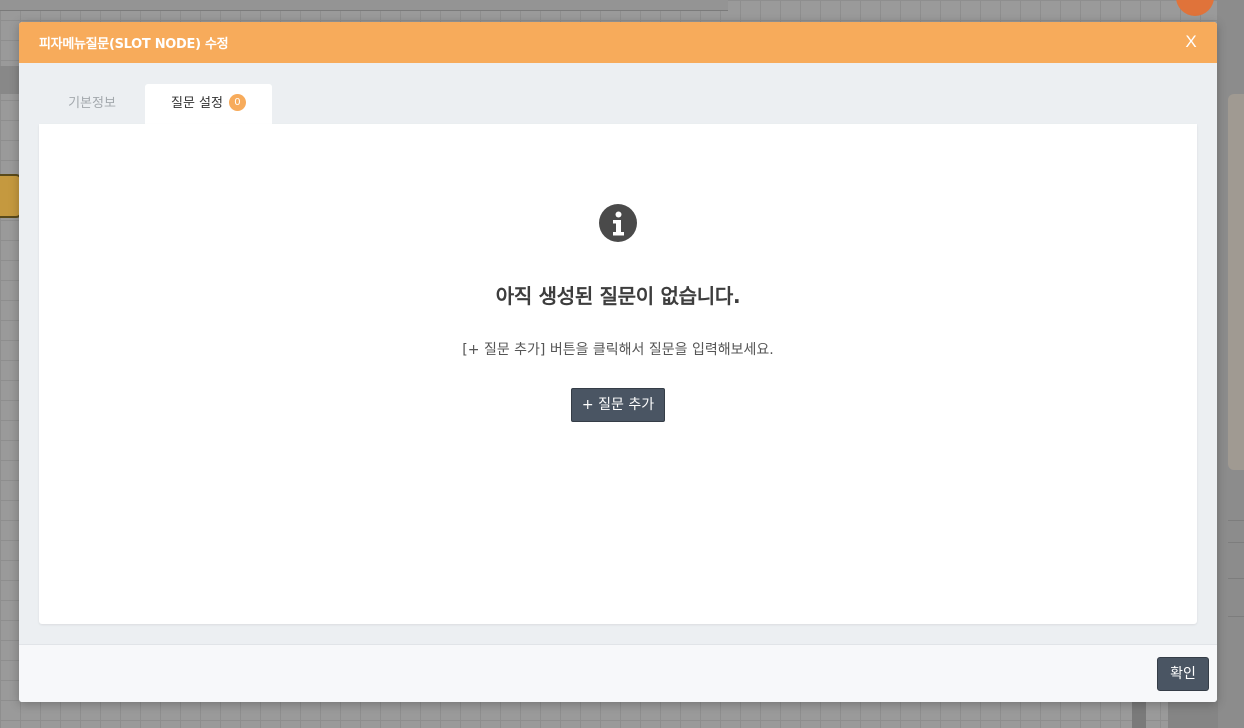  What do you see at coordinates (618, 296) in the screenshot?
I see `empty-state-title: 아직 생성된 질문이 없습니다.` at bounding box center [618, 296].